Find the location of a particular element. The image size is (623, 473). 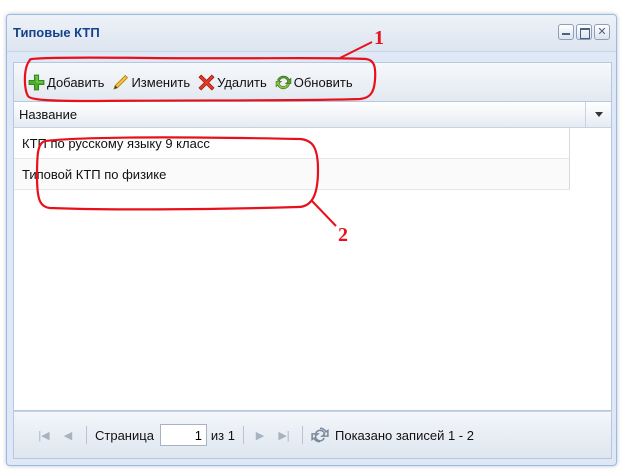

first-page-icon: |◀ is located at coordinates (44, 435).